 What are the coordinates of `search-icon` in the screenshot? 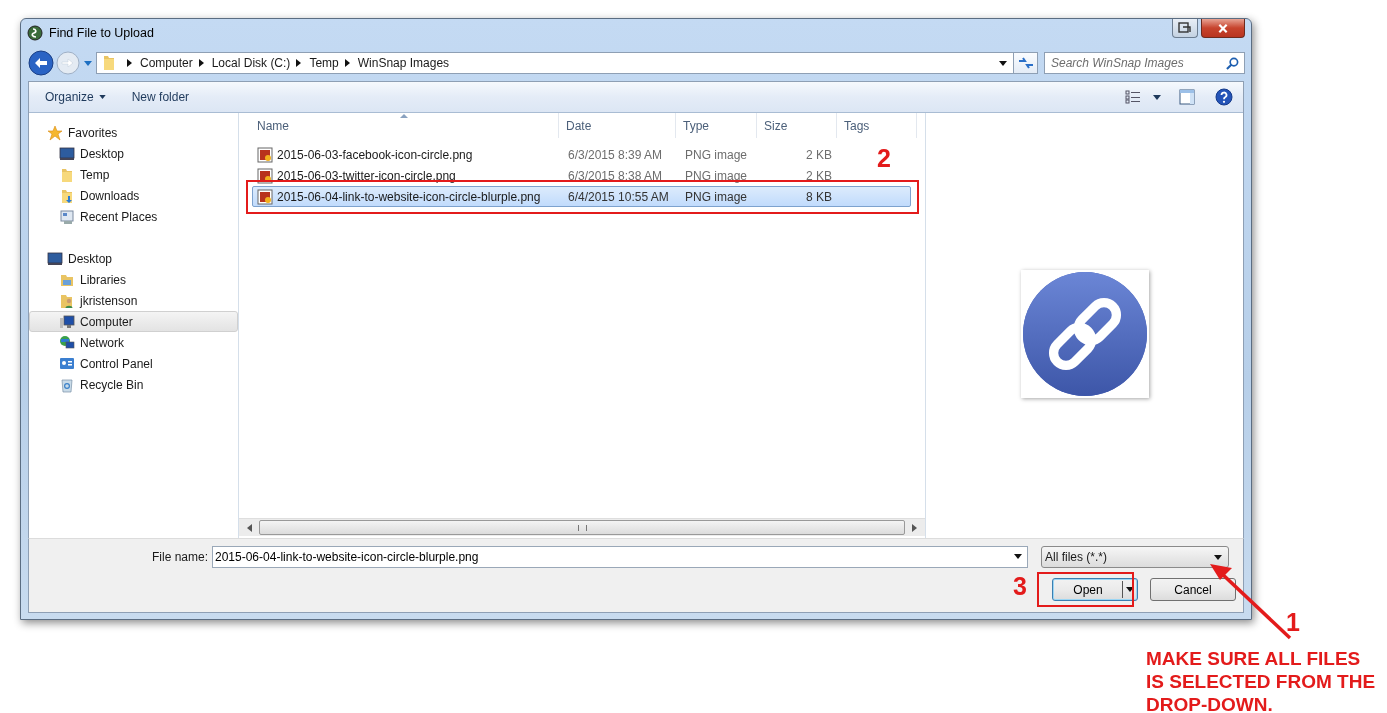 It's located at (1232, 63).